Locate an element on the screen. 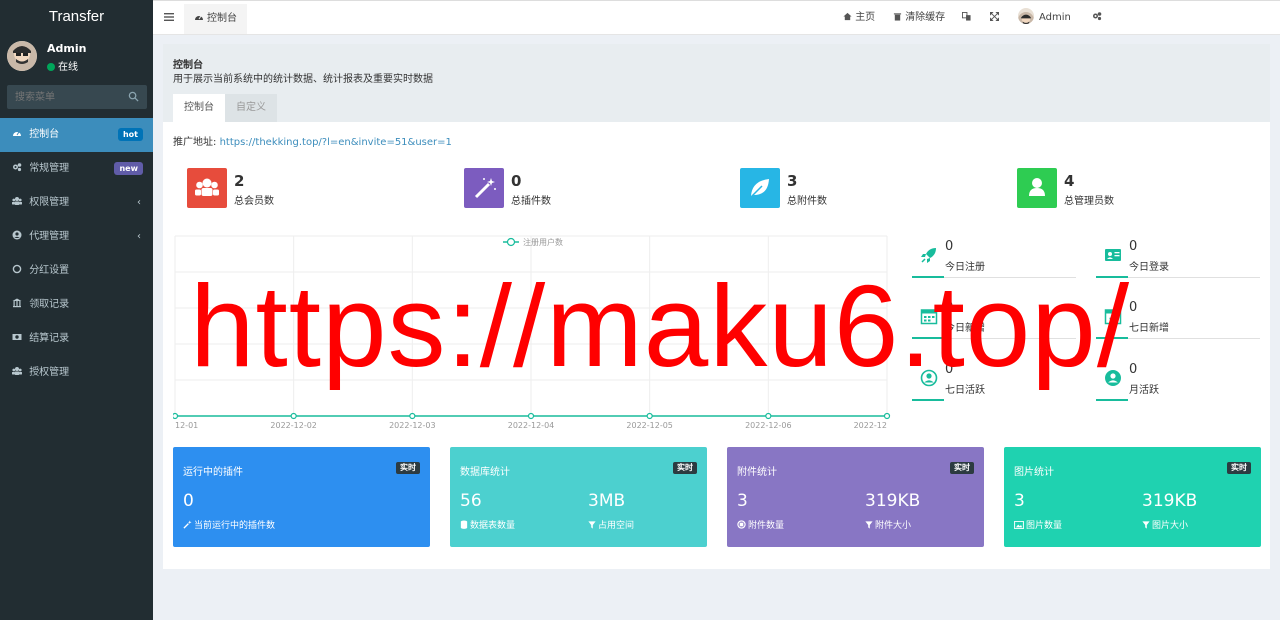  database-icon is located at coordinates (464, 524).